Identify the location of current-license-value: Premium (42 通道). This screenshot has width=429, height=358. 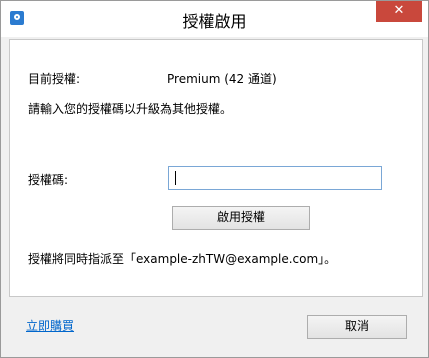
(222, 79).